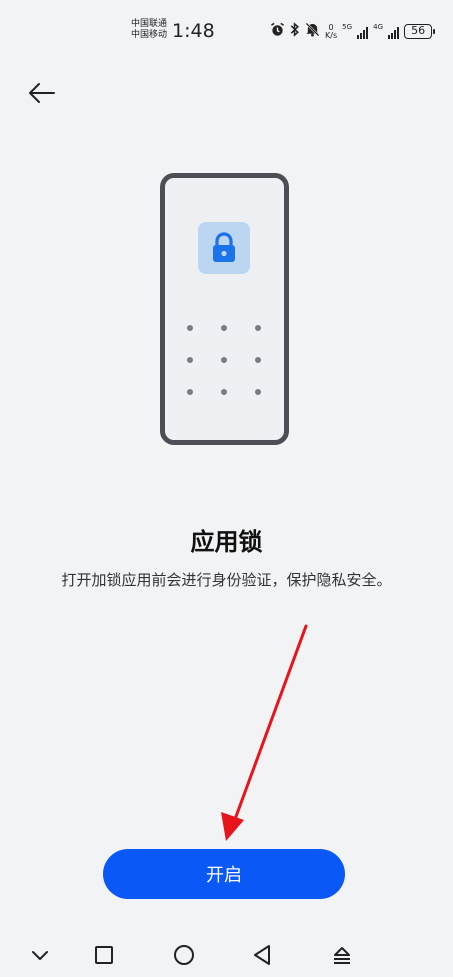  Describe the element at coordinates (226, 956) in the screenshot. I see `navigation-bar` at that location.